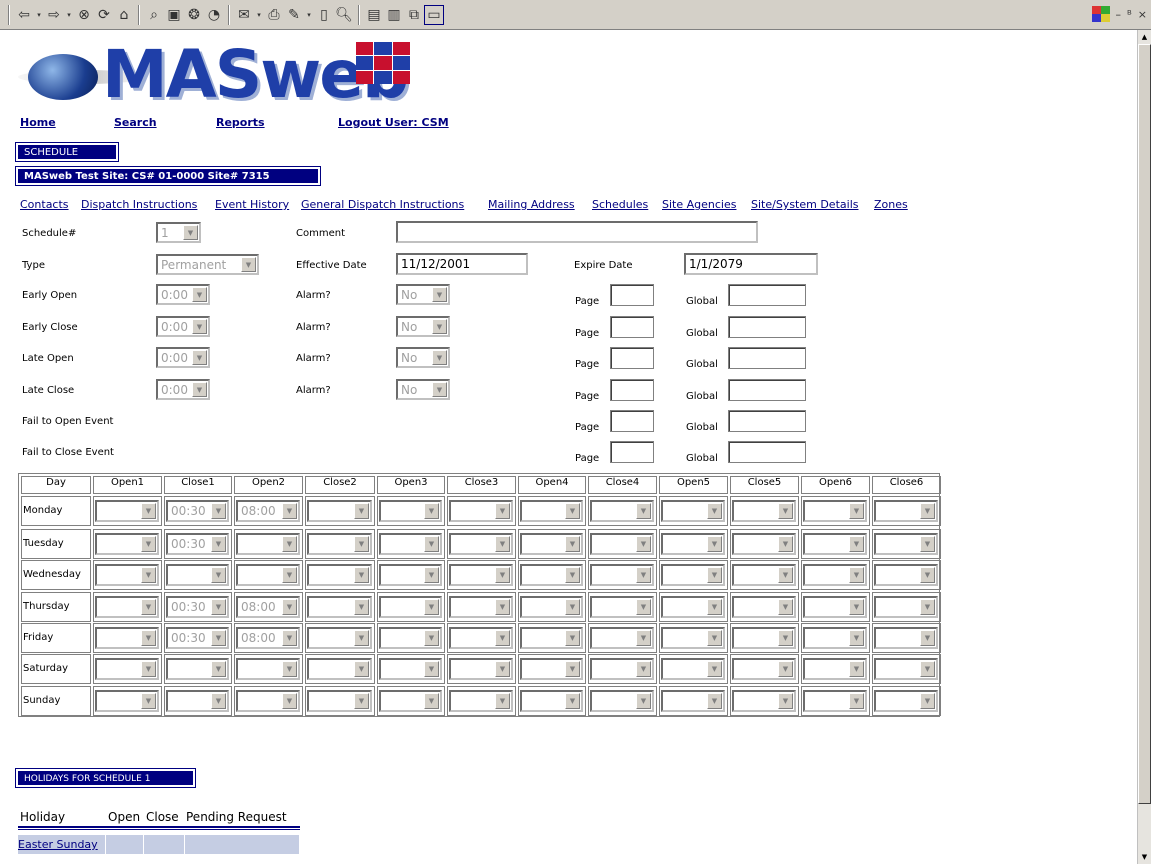 The width and height of the screenshot is (1151, 864). Describe the element at coordinates (423, 389) in the screenshot. I see `late-close-alarm-select: No ▼` at that location.